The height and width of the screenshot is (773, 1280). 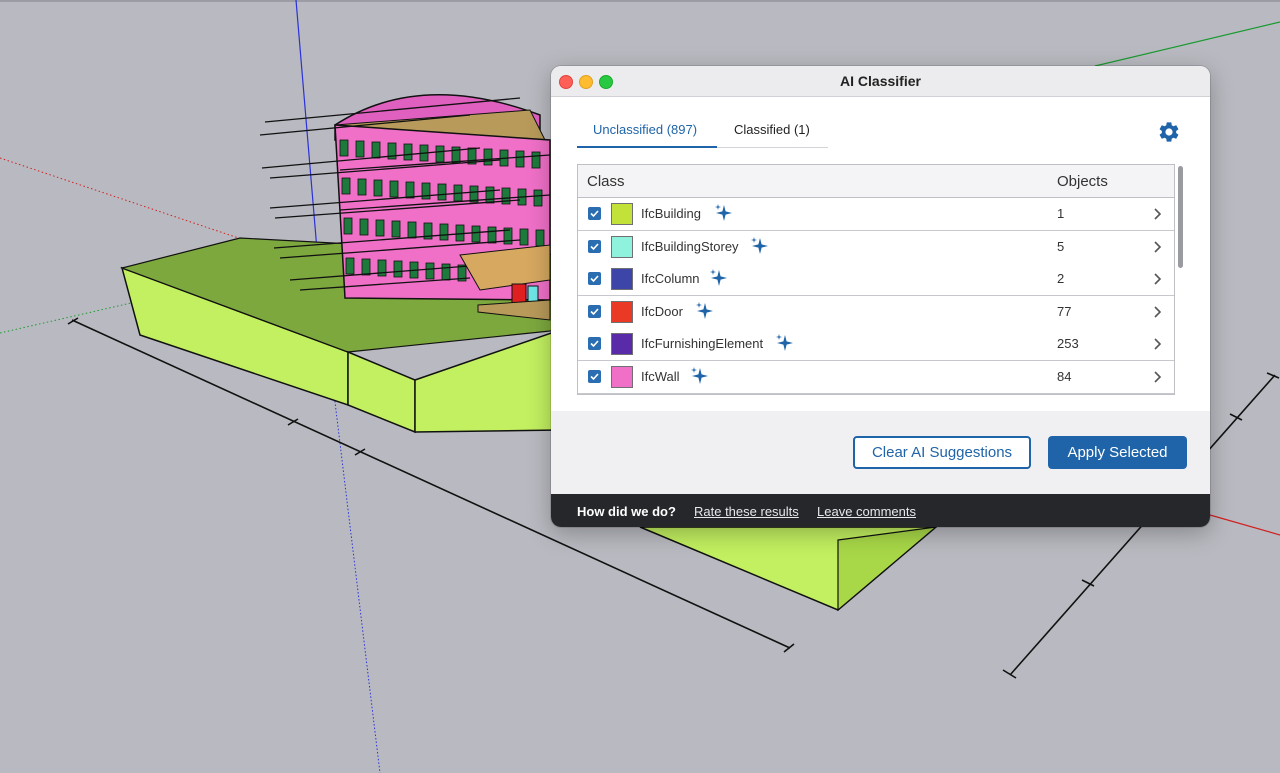 What do you see at coordinates (746, 511) in the screenshot?
I see `rate-results-link: Rate these results` at bounding box center [746, 511].